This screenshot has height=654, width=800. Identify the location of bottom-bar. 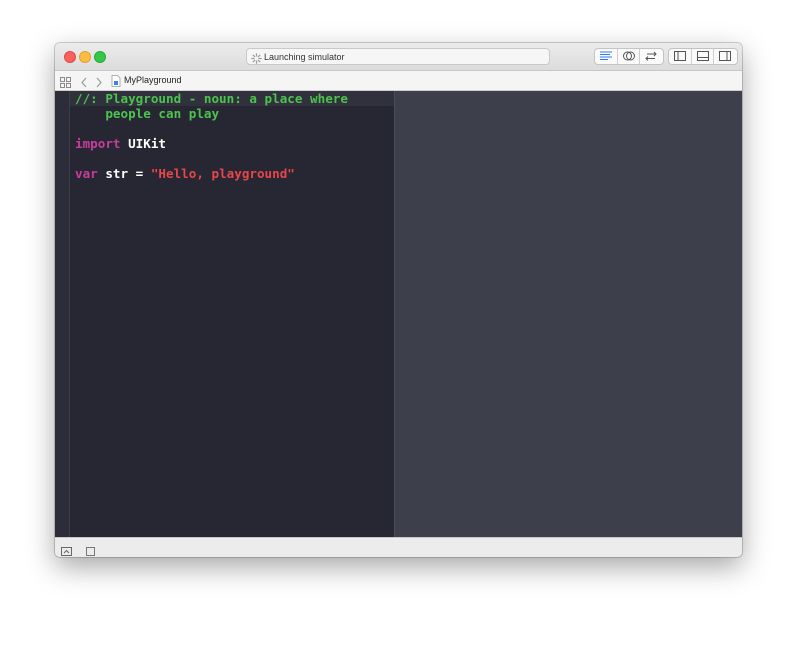
(398, 547).